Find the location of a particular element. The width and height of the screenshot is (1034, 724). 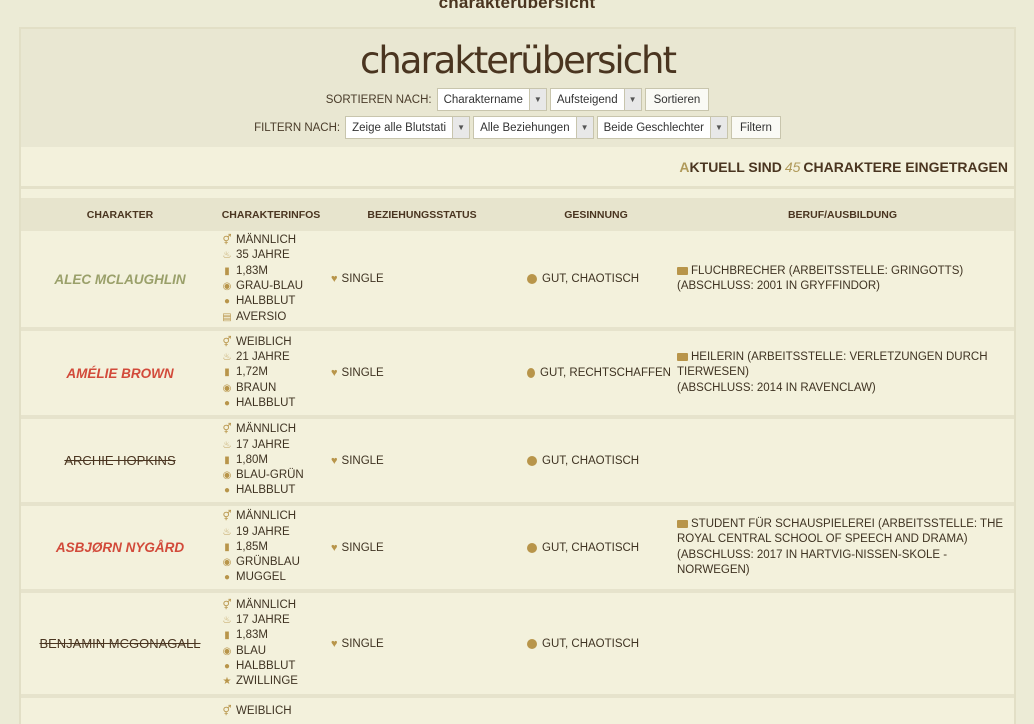

star-icon: ★ is located at coordinates (227, 682).